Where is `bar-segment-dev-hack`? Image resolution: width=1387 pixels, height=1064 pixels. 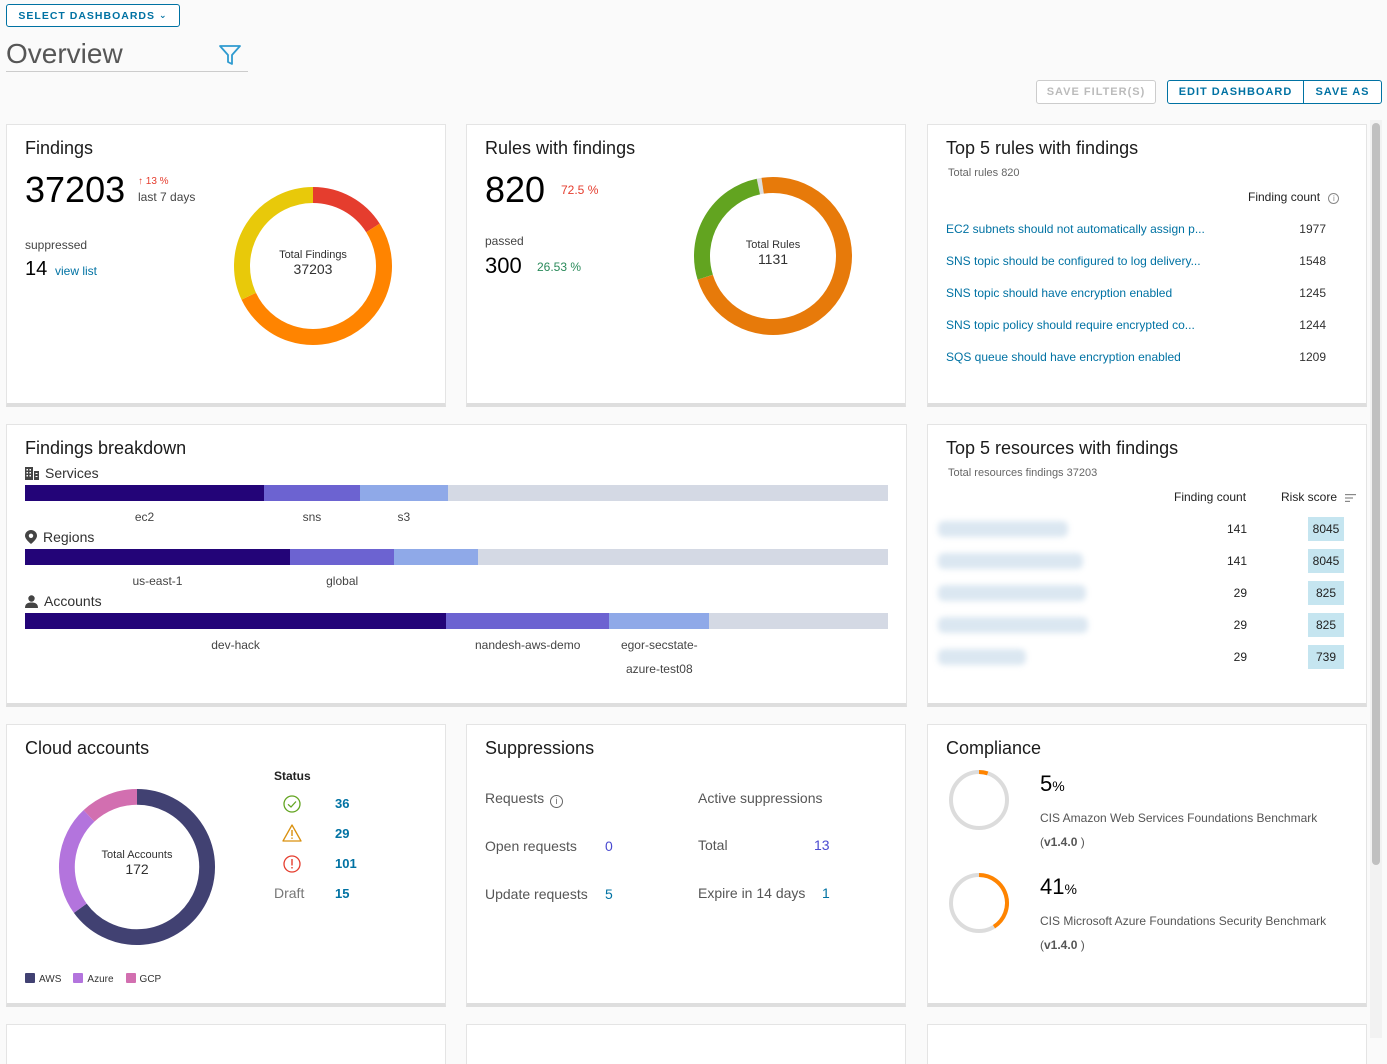 bar-segment-dev-hack is located at coordinates (236, 621).